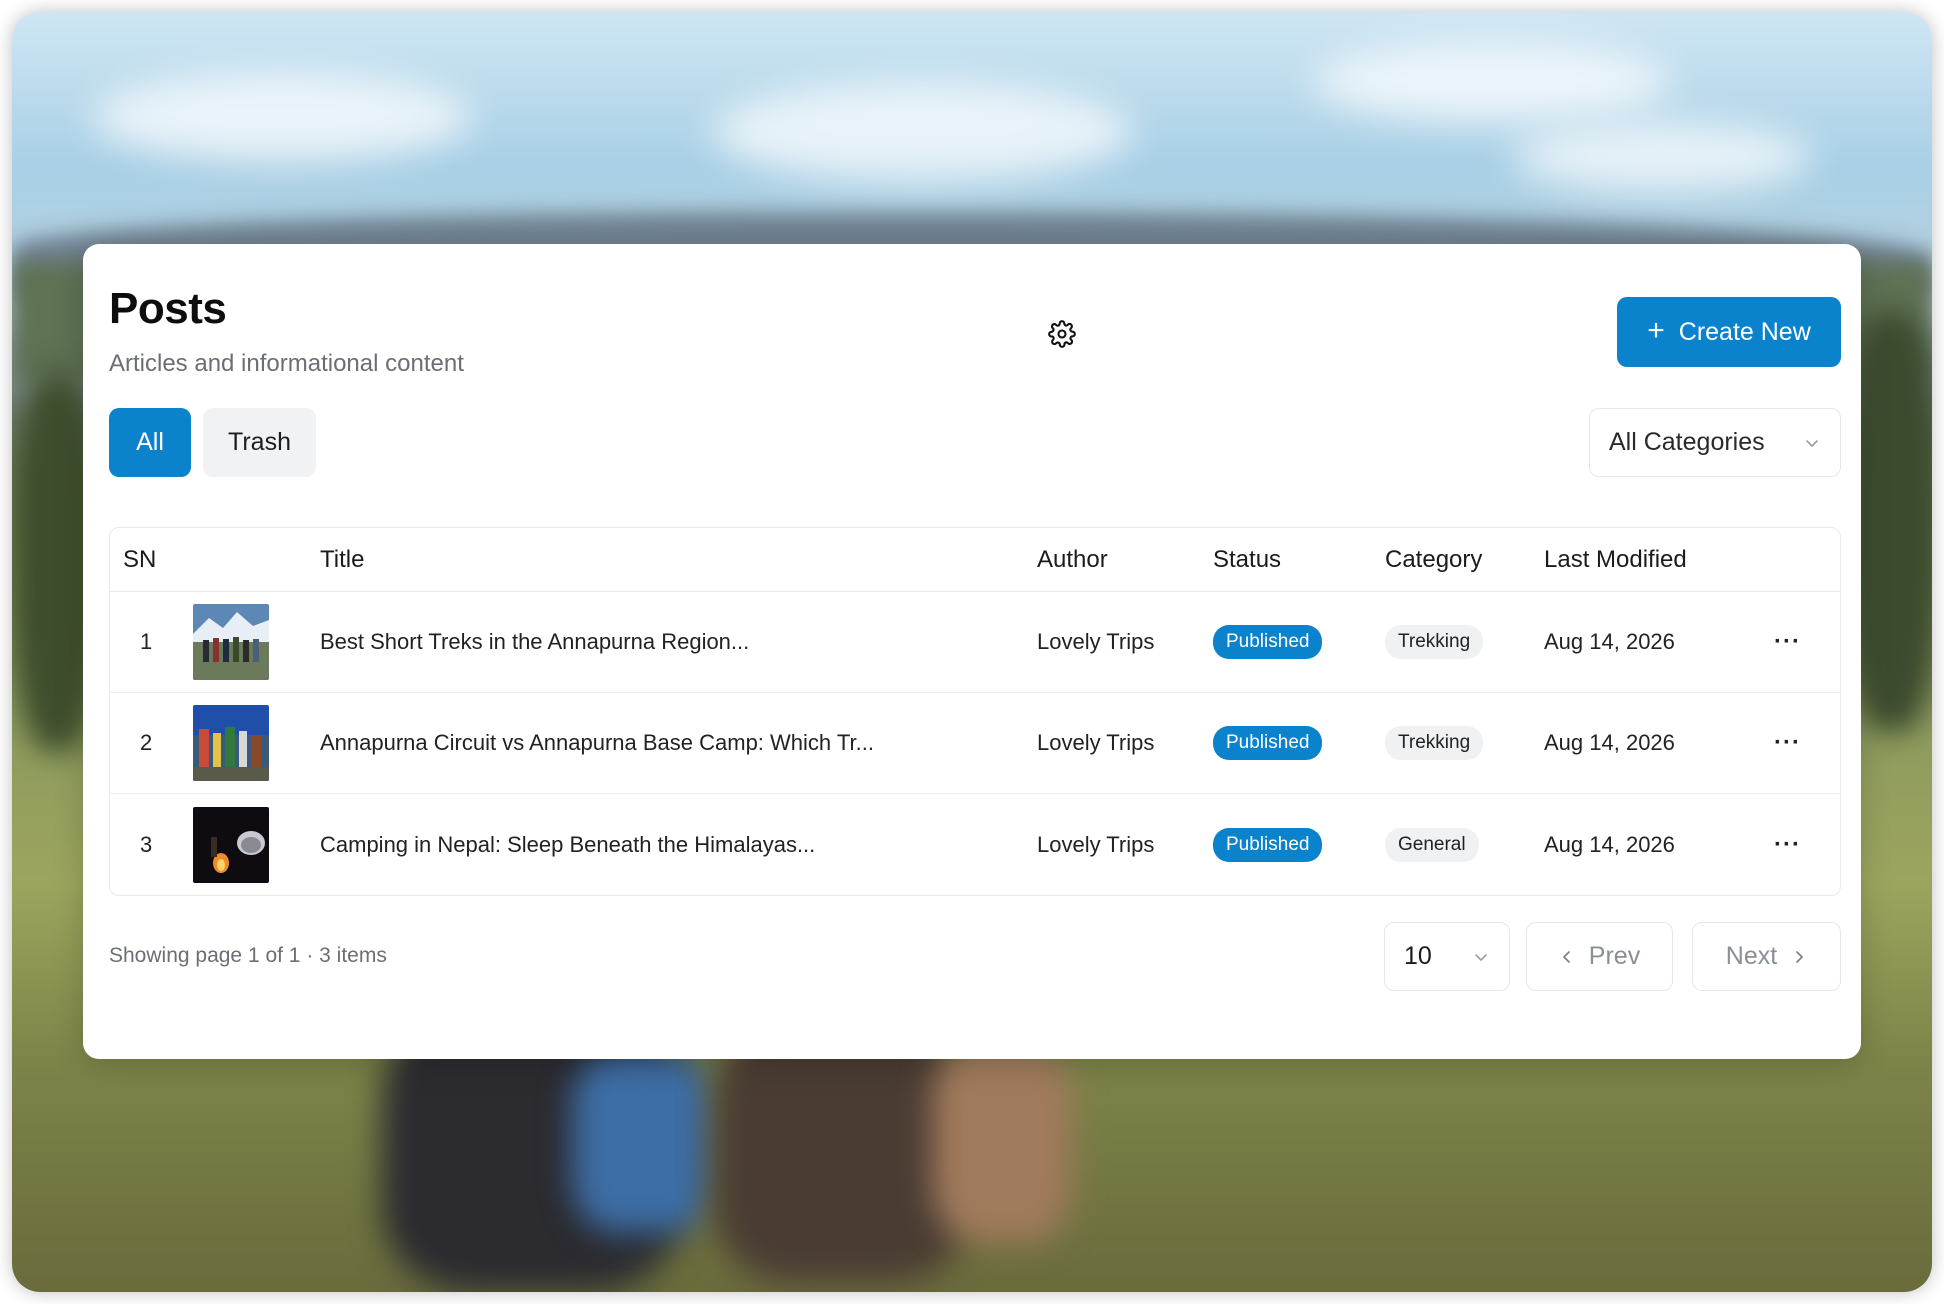  Describe the element at coordinates (146, 844) in the screenshot. I see `row-sn: 3` at that location.